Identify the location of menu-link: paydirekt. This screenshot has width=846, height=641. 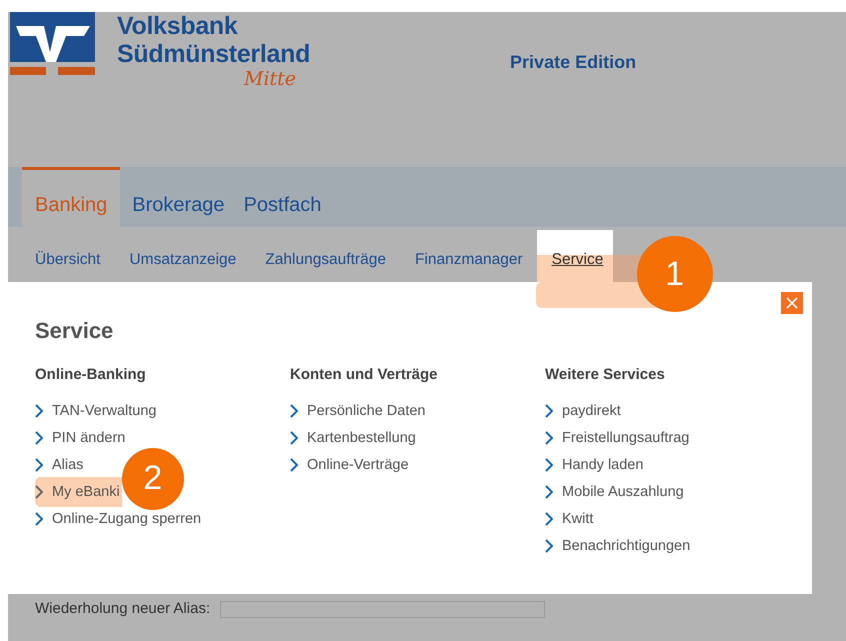
(583, 410).